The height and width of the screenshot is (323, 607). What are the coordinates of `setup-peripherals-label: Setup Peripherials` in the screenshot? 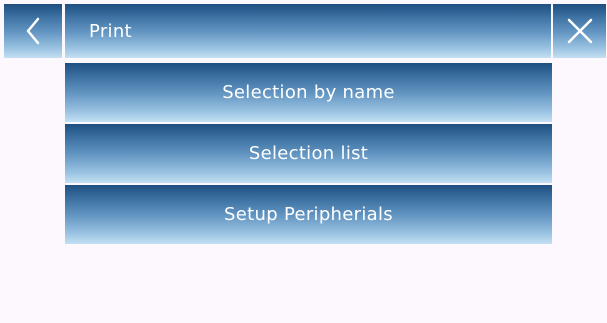 It's located at (308, 214).